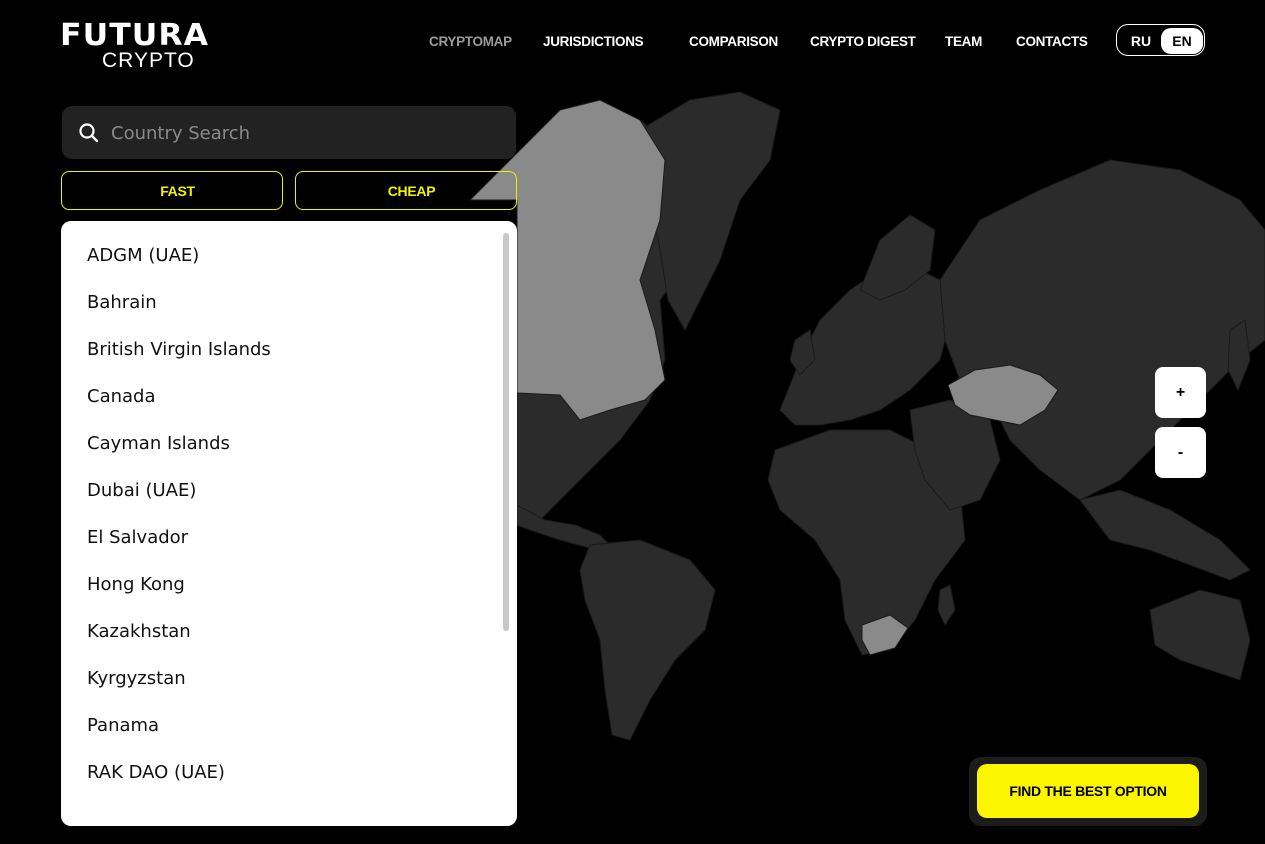 This screenshot has width=1265, height=844. Describe the element at coordinates (172, 190) in the screenshot. I see `filter-fast-button: FAST` at that location.